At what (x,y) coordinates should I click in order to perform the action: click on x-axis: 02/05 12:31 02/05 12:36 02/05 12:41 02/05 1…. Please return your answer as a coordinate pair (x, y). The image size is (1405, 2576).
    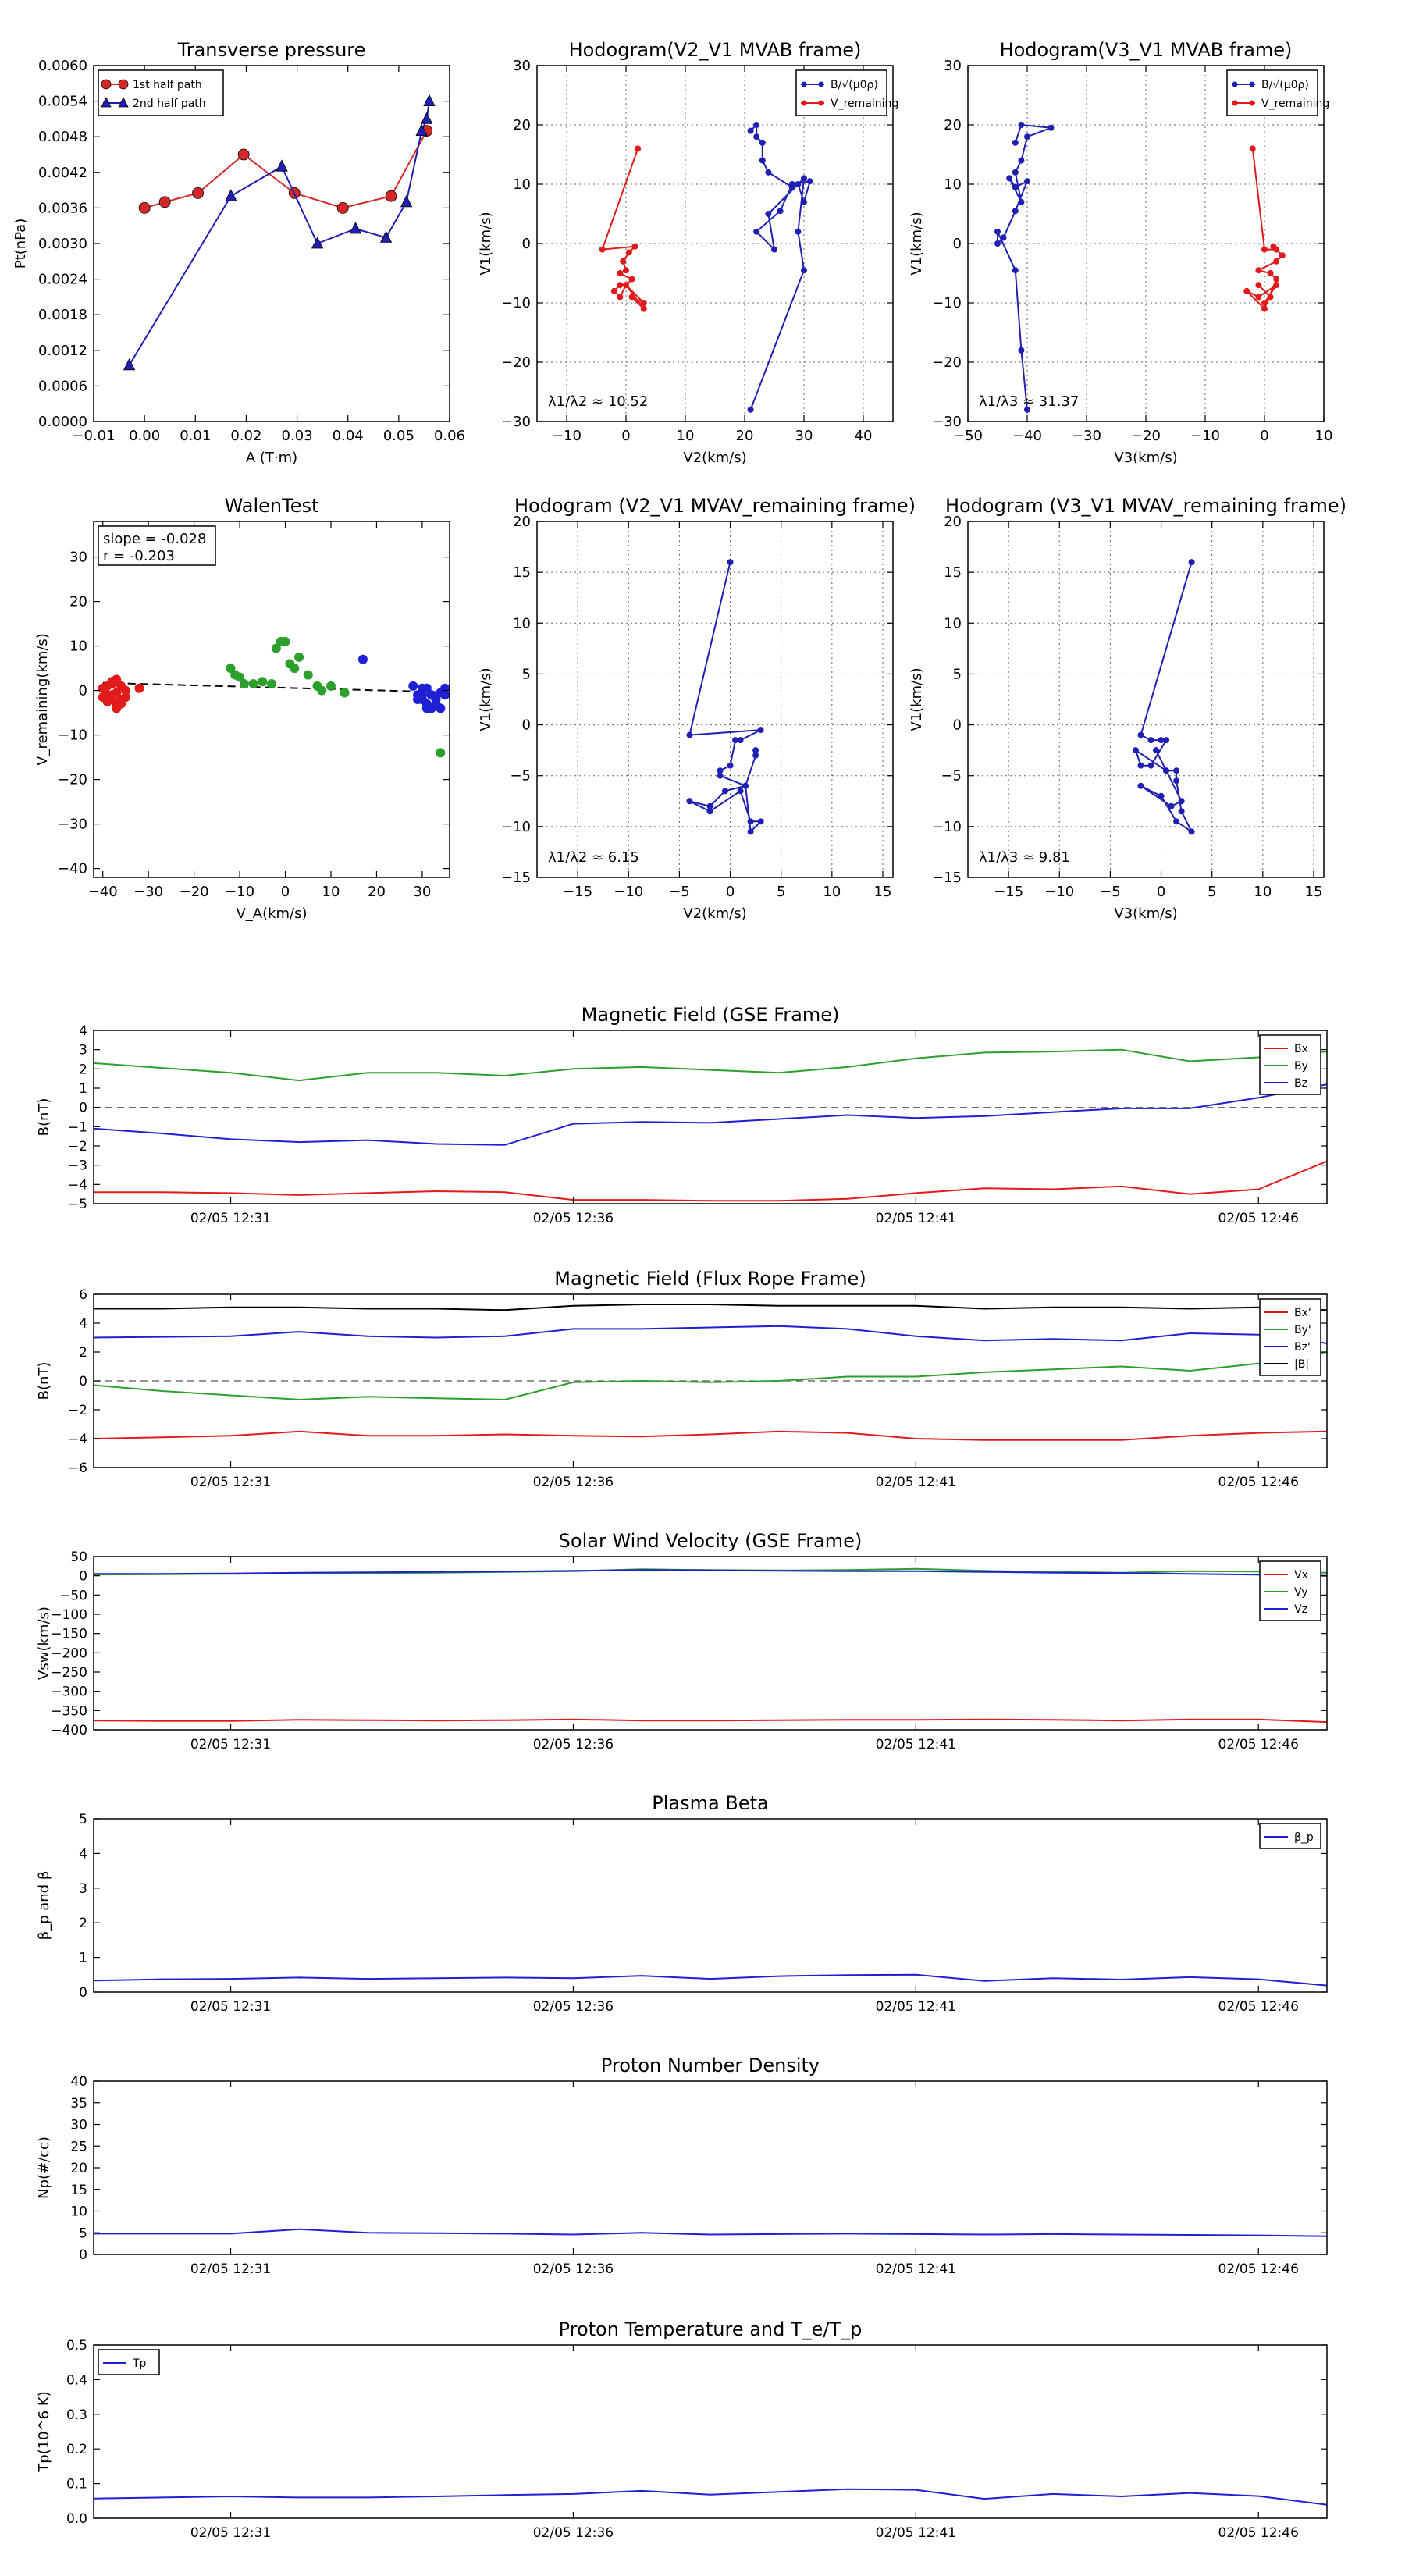
    Looking at the image, I should click on (745, 2179).